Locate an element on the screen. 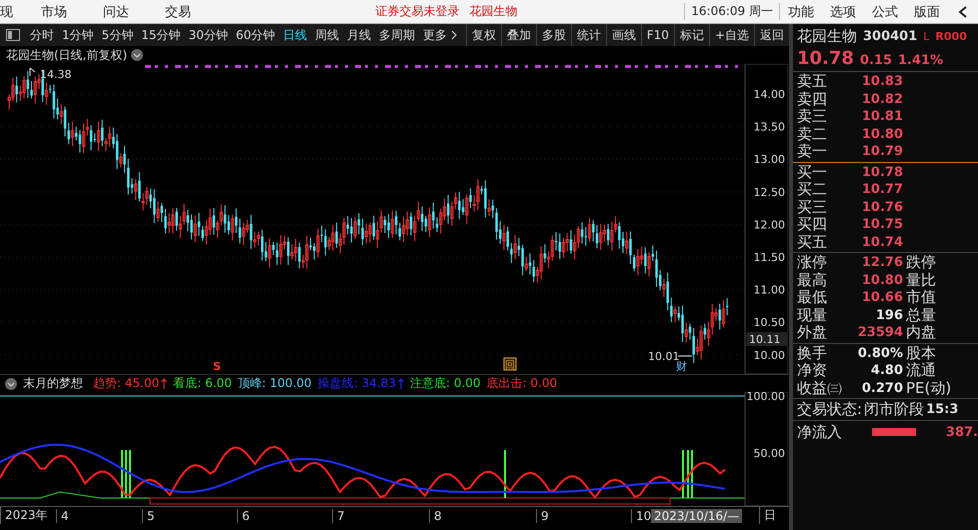 The image size is (978, 530). period-tab: 日线 is located at coordinates (295, 35).